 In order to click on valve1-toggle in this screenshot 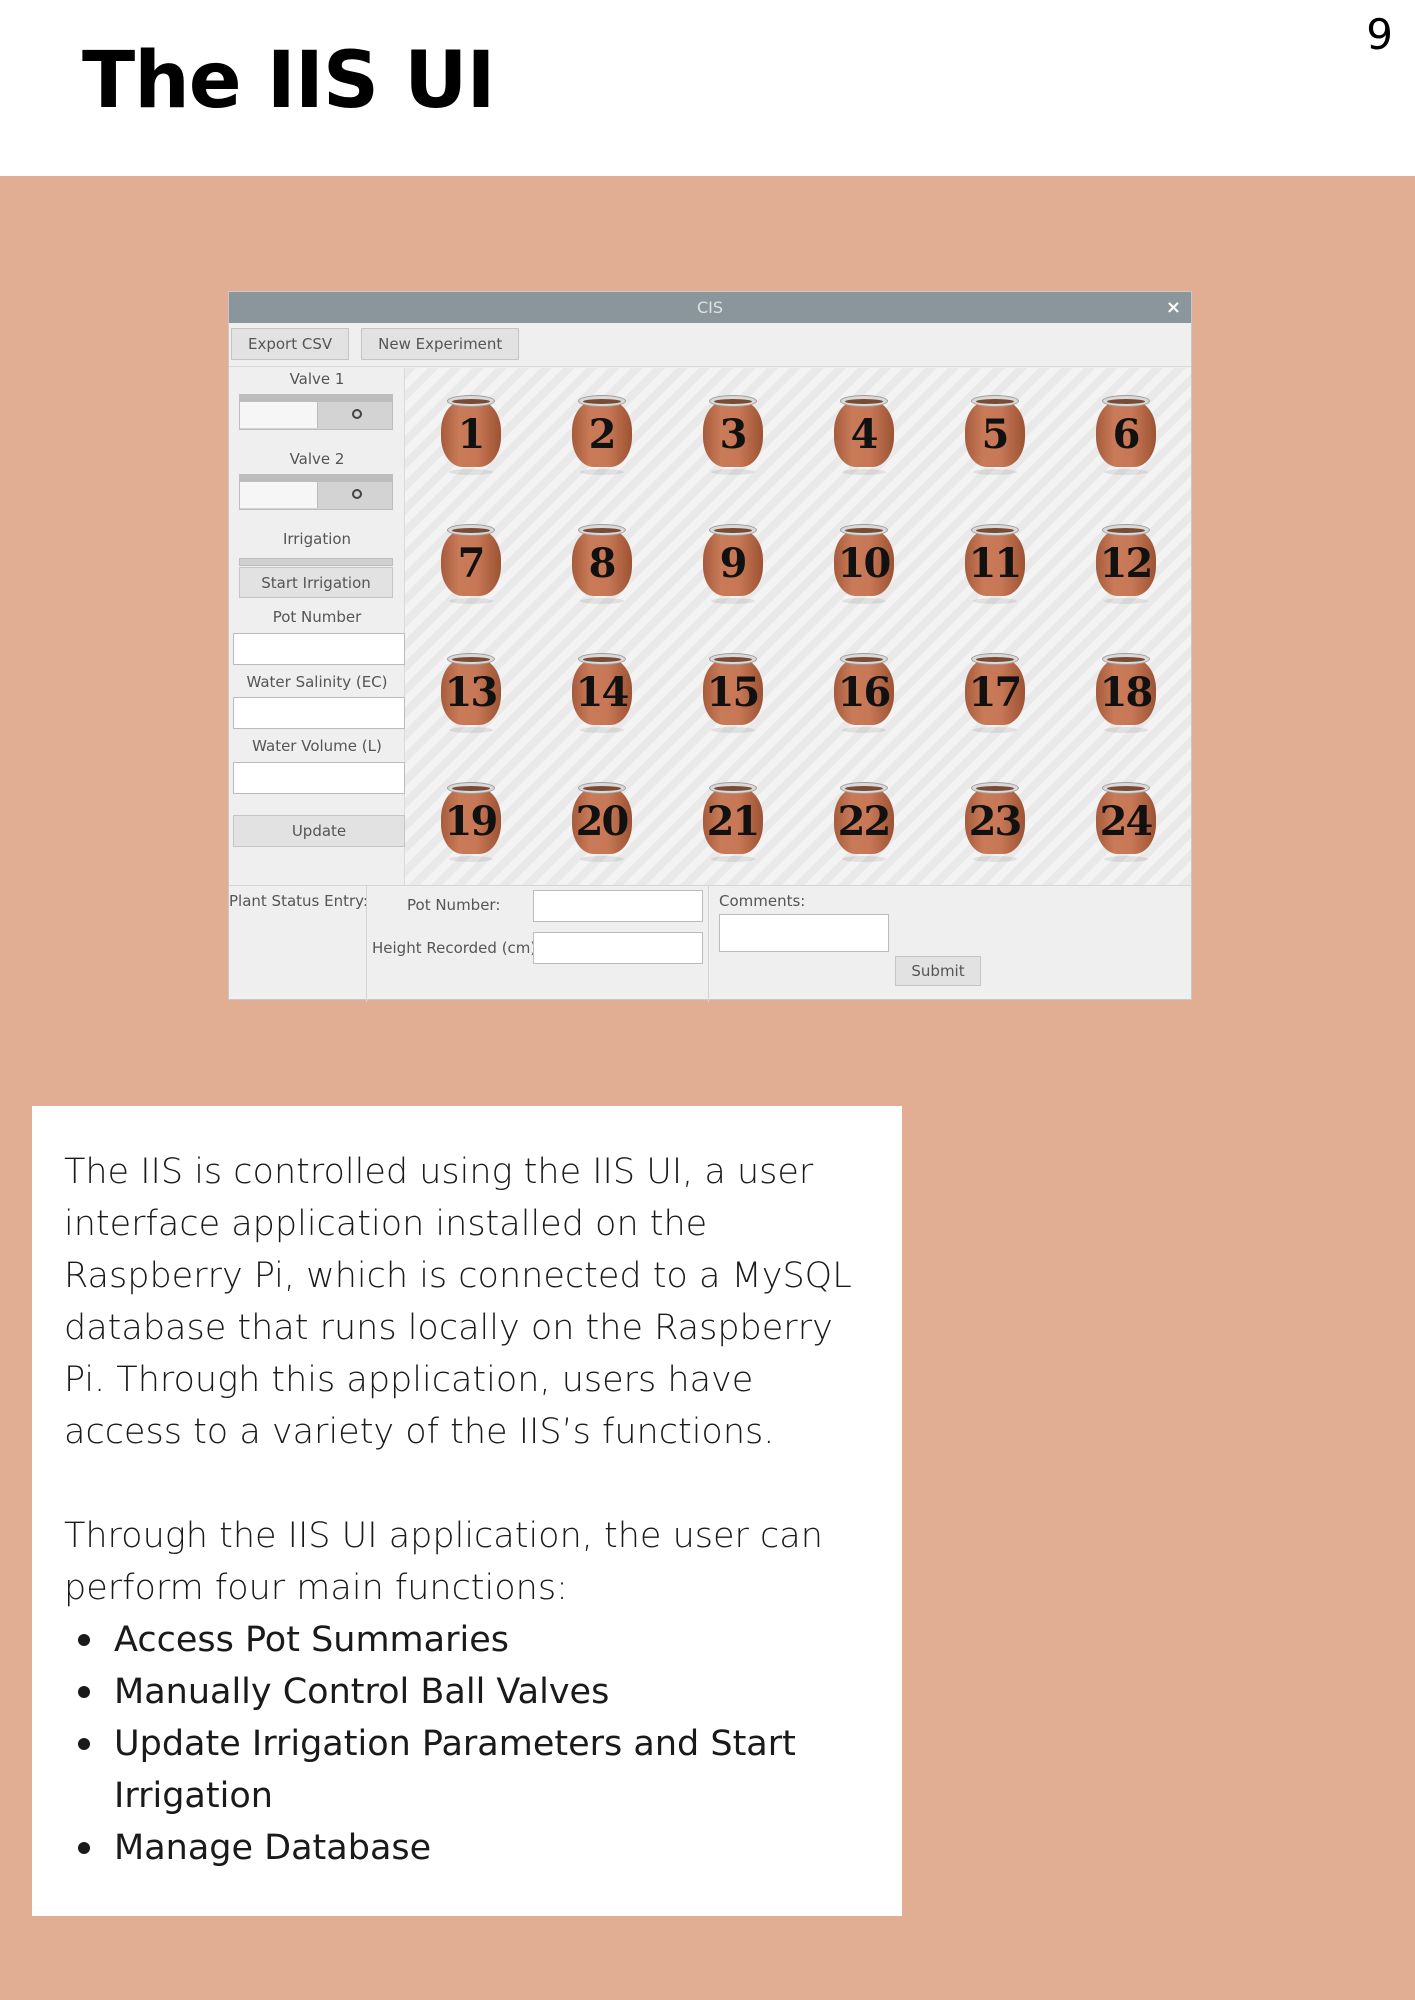, I will do `click(316, 412)`.